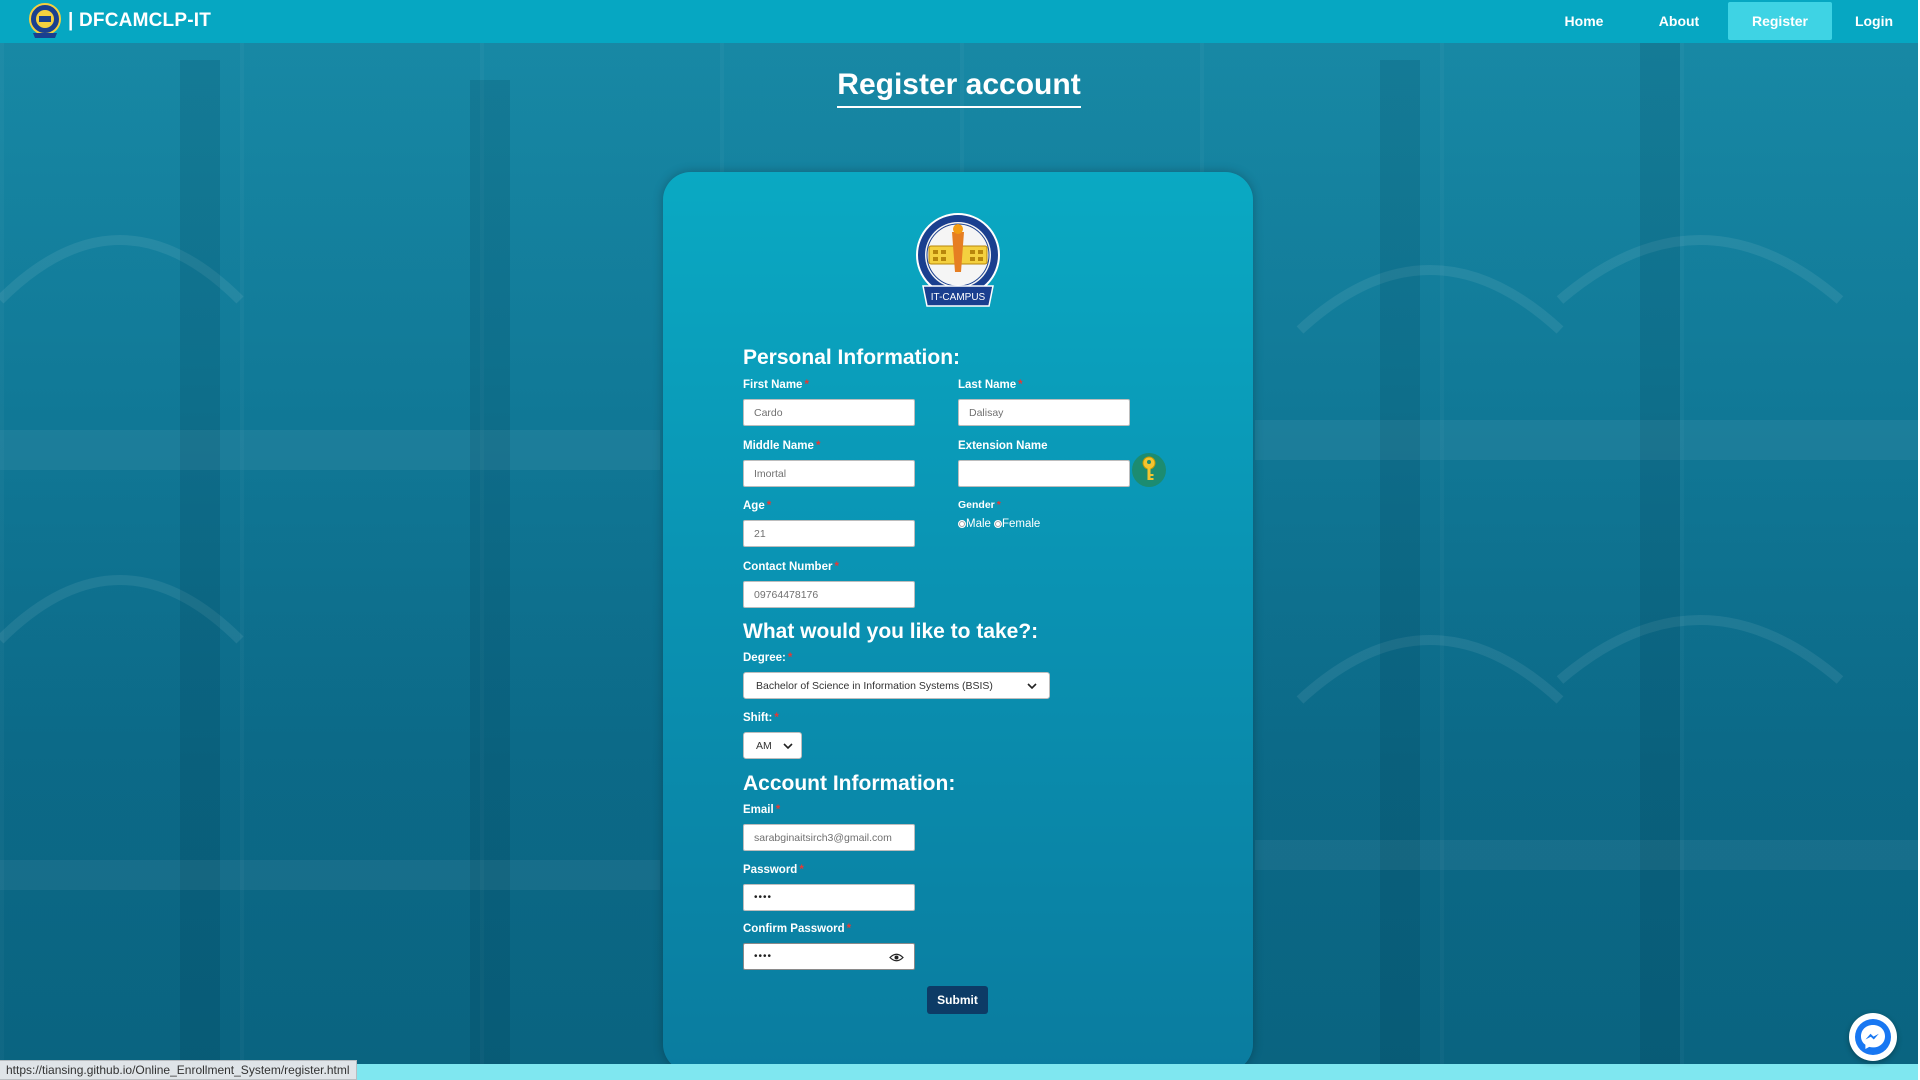 Image resolution: width=1920 pixels, height=1080 pixels. Describe the element at coordinates (761, 718) in the screenshot. I see `shift-label: Shift: *` at that location.